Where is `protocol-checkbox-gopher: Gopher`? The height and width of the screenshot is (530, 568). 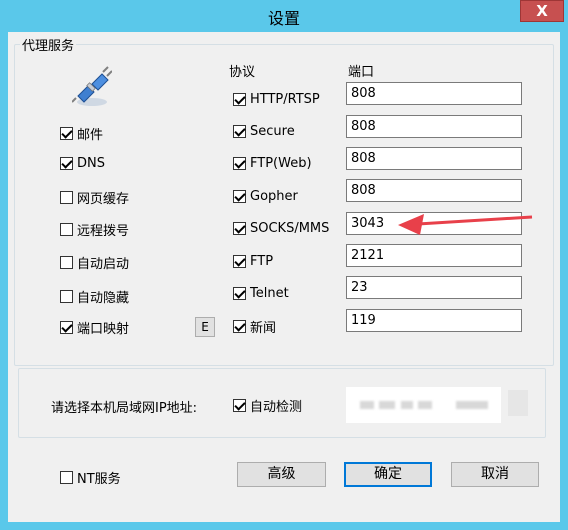
protocol-checkbox-gopher: Gopher is located at coordinates (265, 196).